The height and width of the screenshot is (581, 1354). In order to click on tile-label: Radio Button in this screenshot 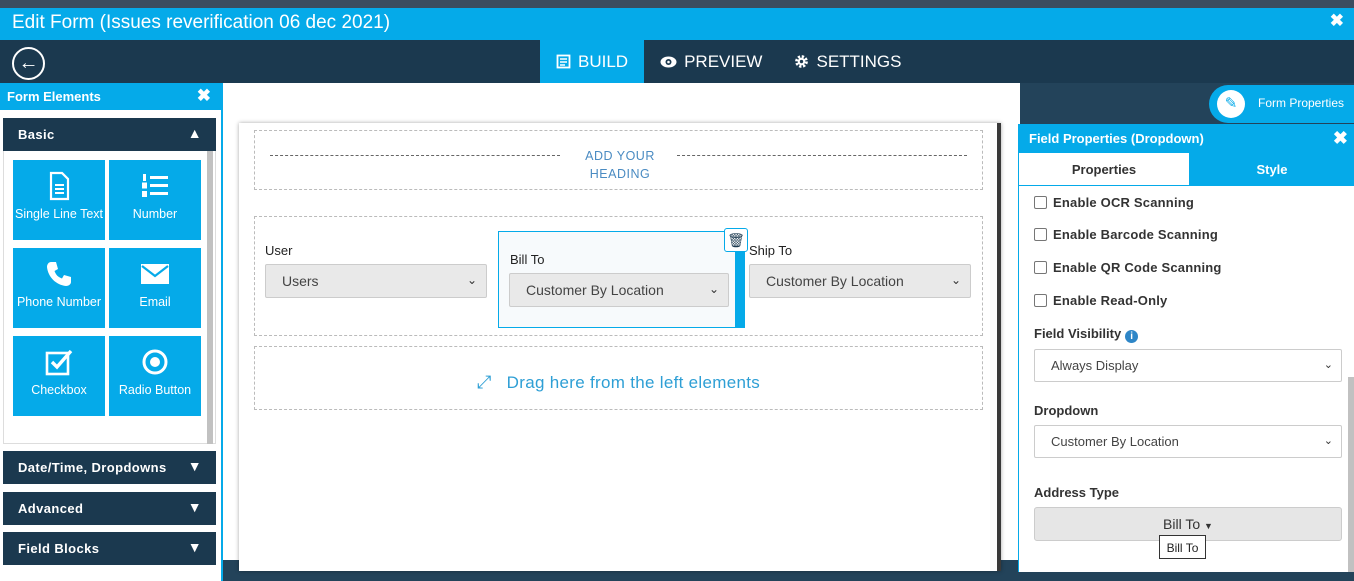, I will do `click(155, 390)`.